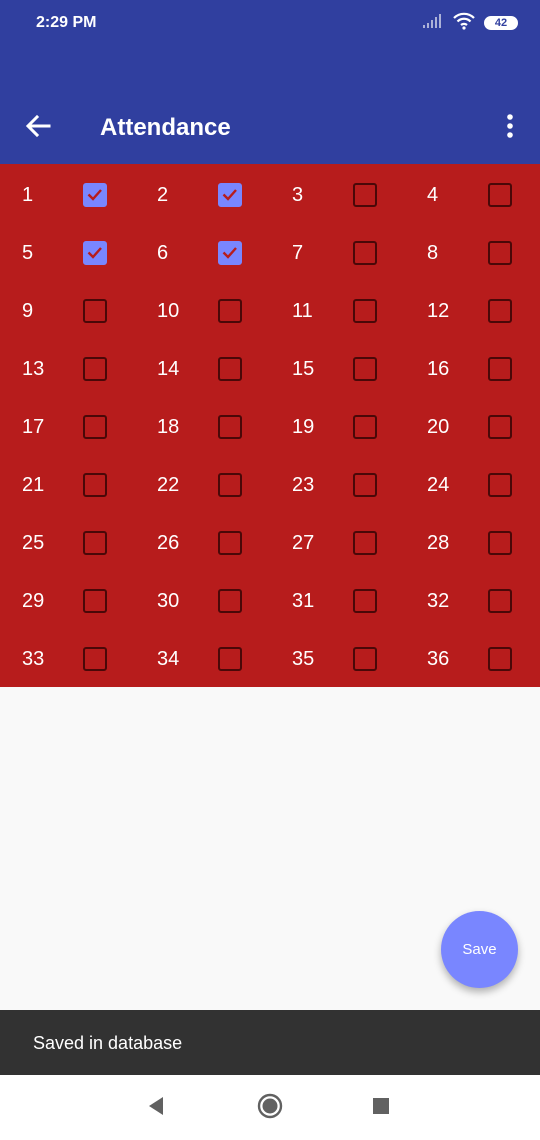 The width and height of the screenshot is (540, 1140). I want to click on more-vert-icon, so click(510, 128).